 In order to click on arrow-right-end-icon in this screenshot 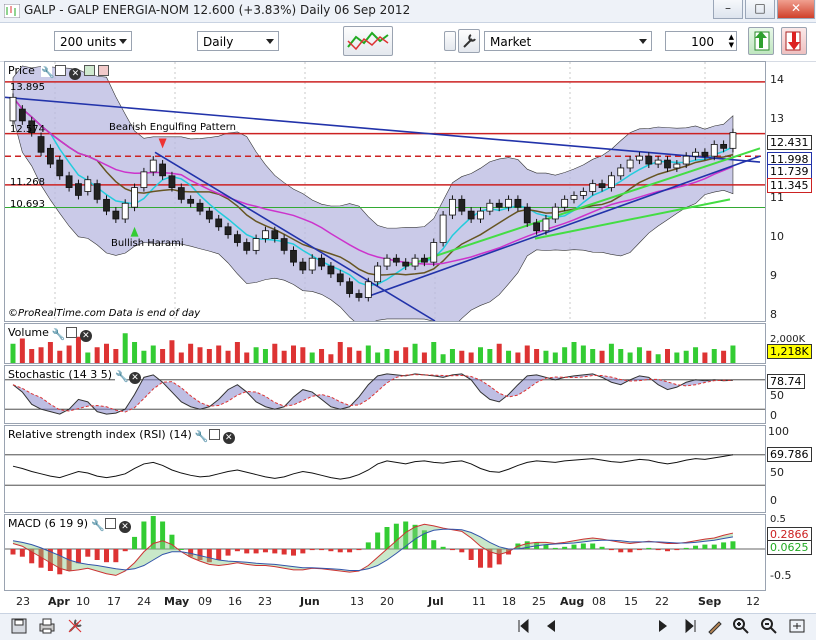, I will do `click(691, 626)`.